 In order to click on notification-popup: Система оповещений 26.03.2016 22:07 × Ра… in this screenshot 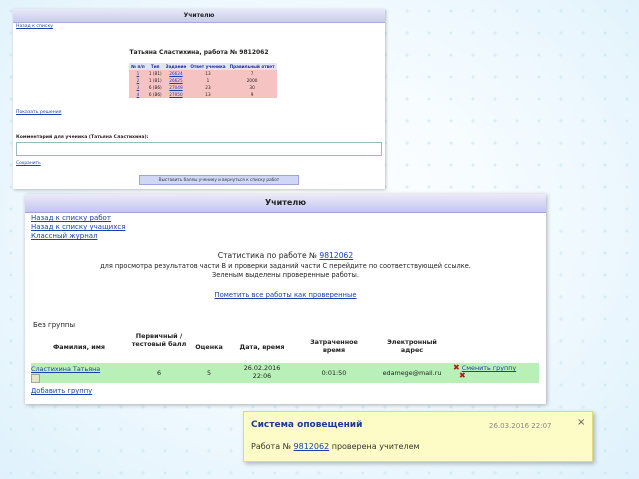, I will do `click(418, 436)`.